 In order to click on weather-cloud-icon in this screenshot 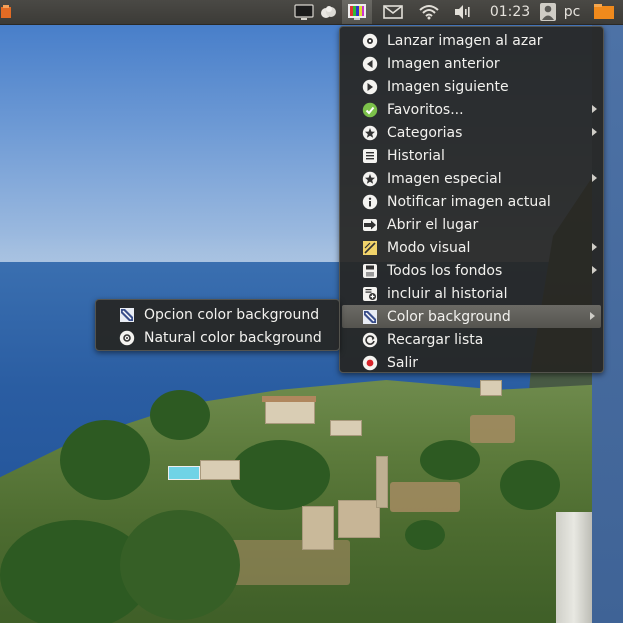, I will do `click(328, 12)`.